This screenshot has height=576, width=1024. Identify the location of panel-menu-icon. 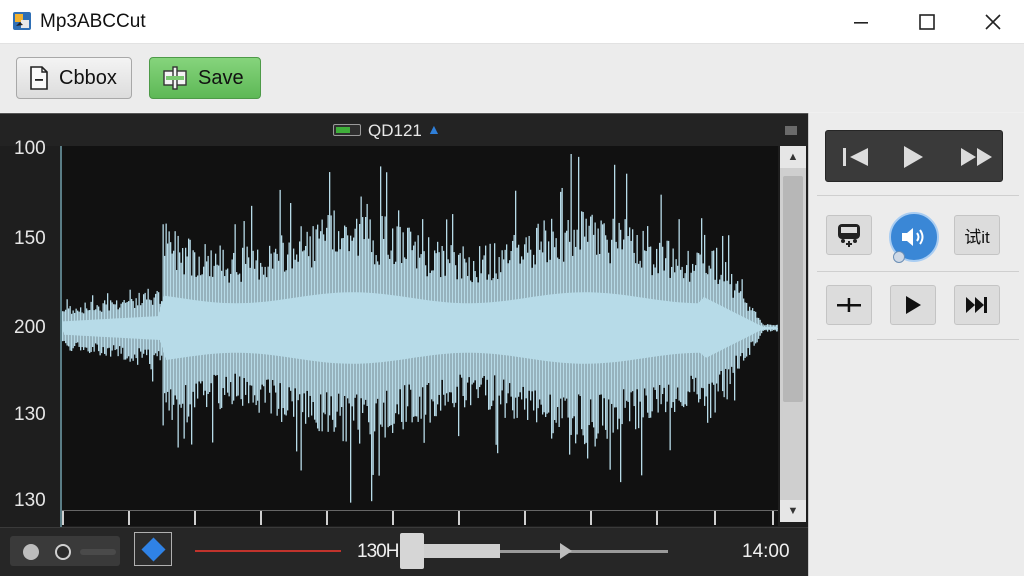
(791, 130).